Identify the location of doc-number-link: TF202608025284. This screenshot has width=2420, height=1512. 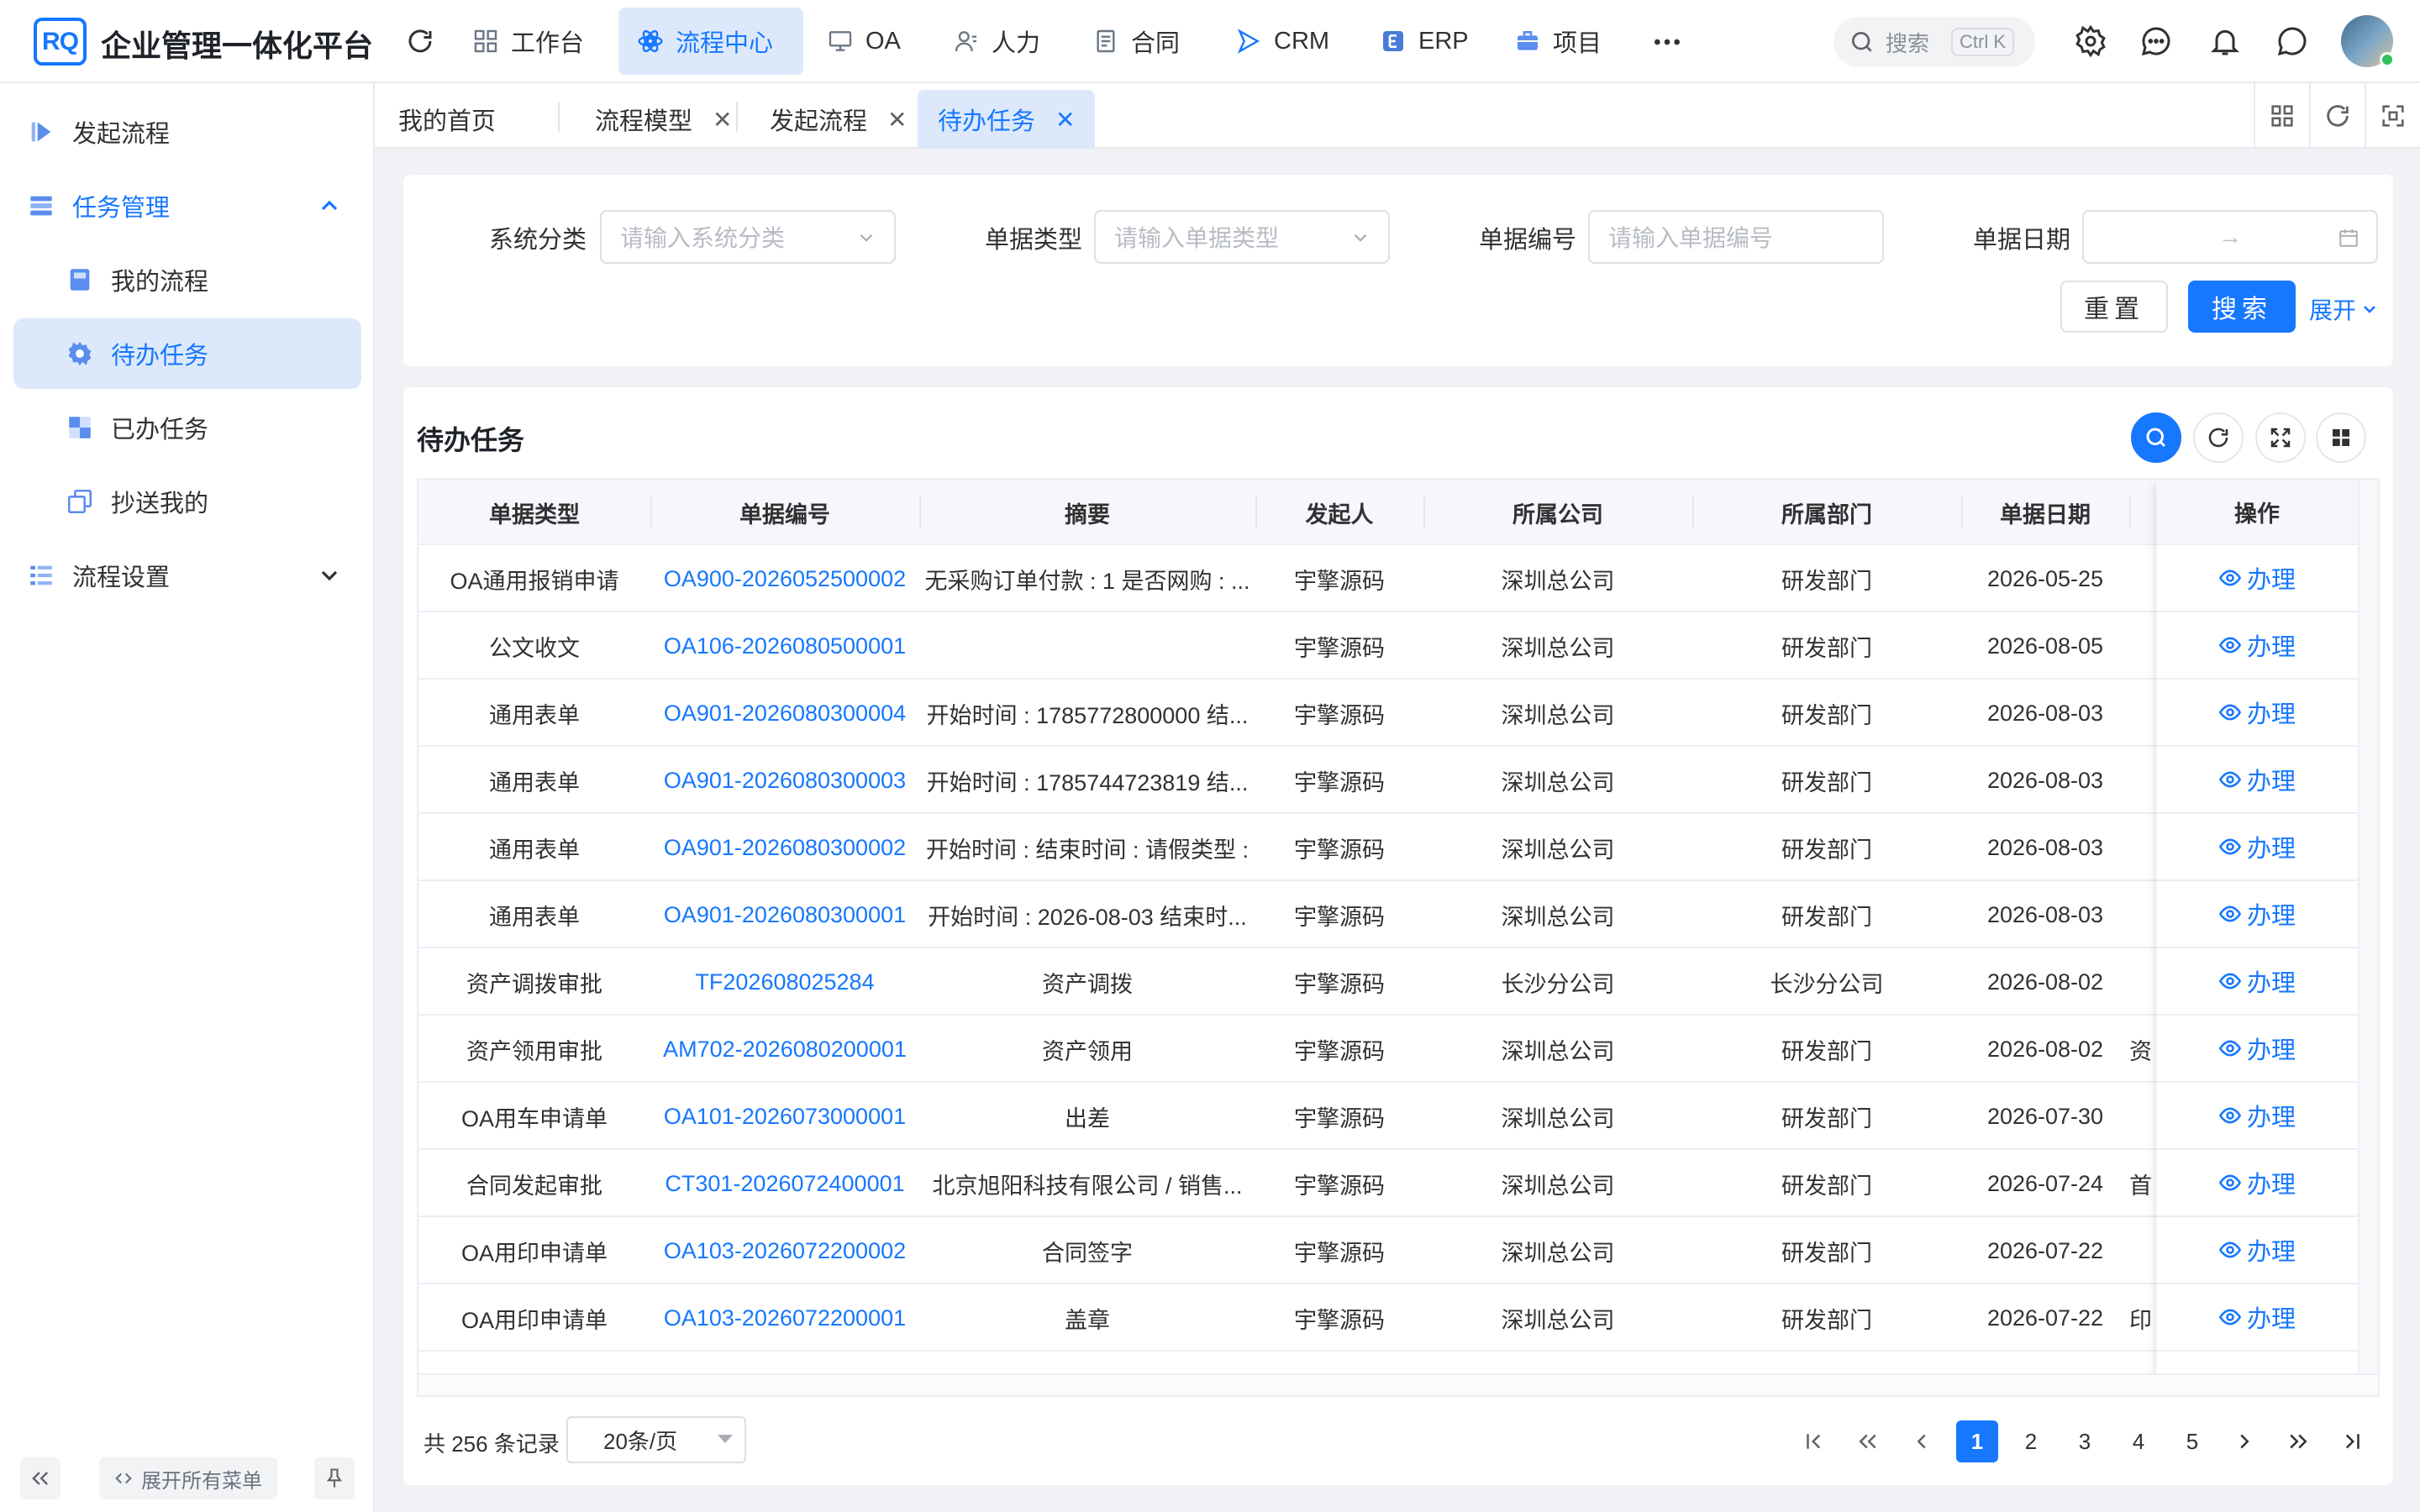
(784, 982).